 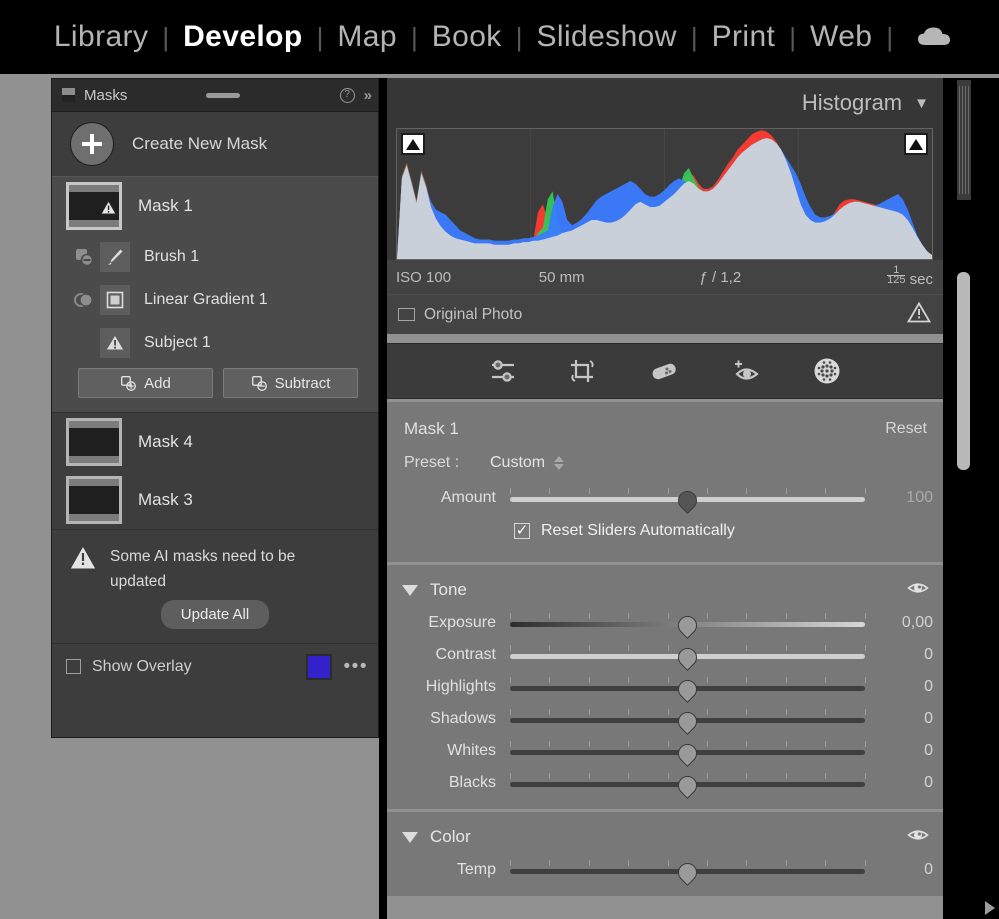 I want to click on reset-sliders-row: ✓ Reset Sliders Automatically, so click(x=664, y=531).